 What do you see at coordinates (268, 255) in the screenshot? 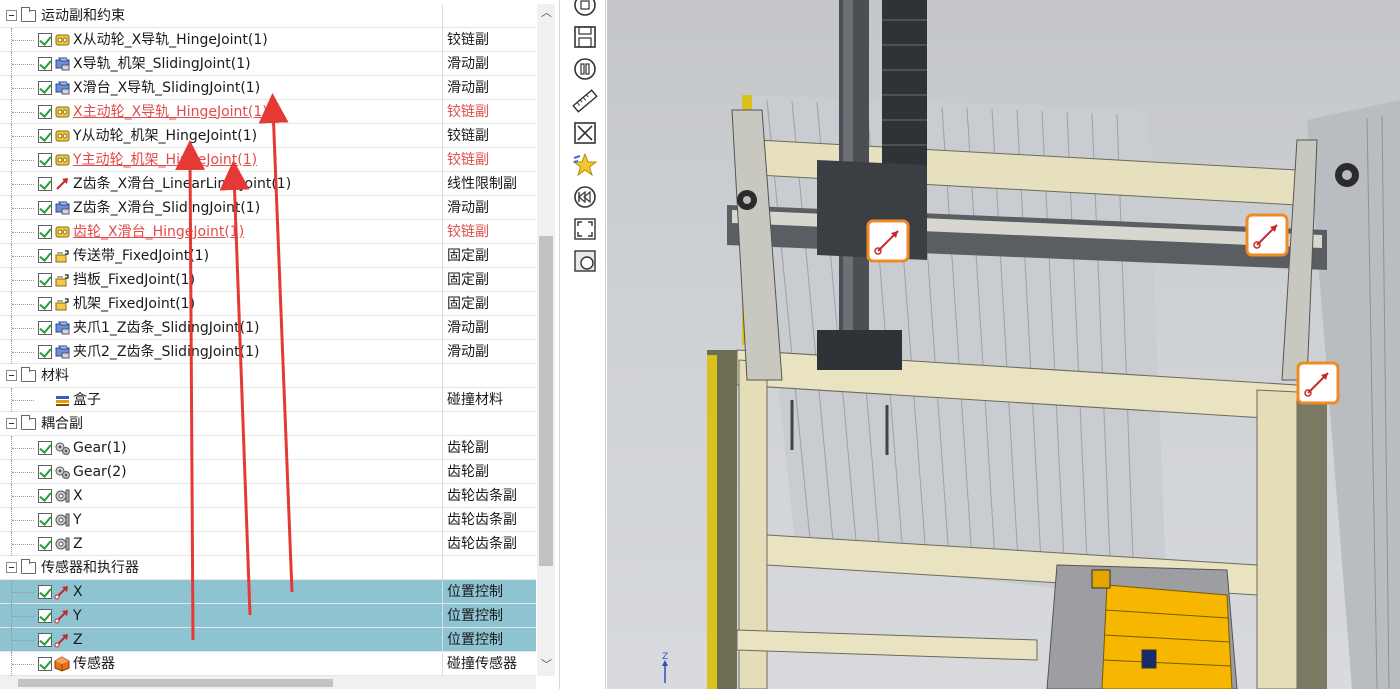
I see `tree-item-row: 传送带_FixedJoint(1) 固定副` at bounding box center [268, 255].